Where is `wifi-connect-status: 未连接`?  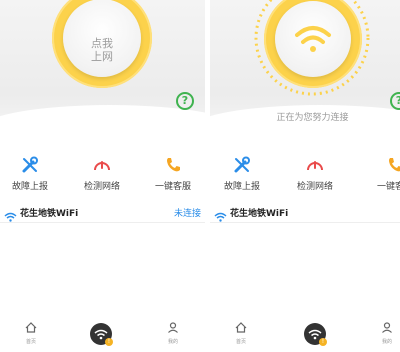 wifi-connect-status: 未连接 is located at coordinates (187, 212).